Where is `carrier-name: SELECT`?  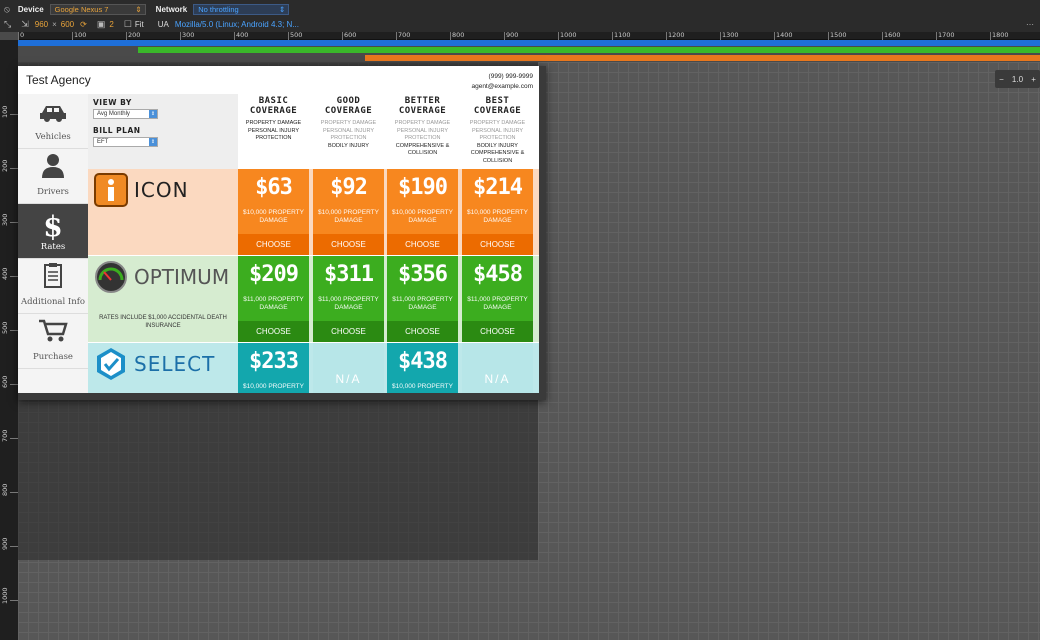
carrier-name: SELECT is located at coordinates (175, 364).